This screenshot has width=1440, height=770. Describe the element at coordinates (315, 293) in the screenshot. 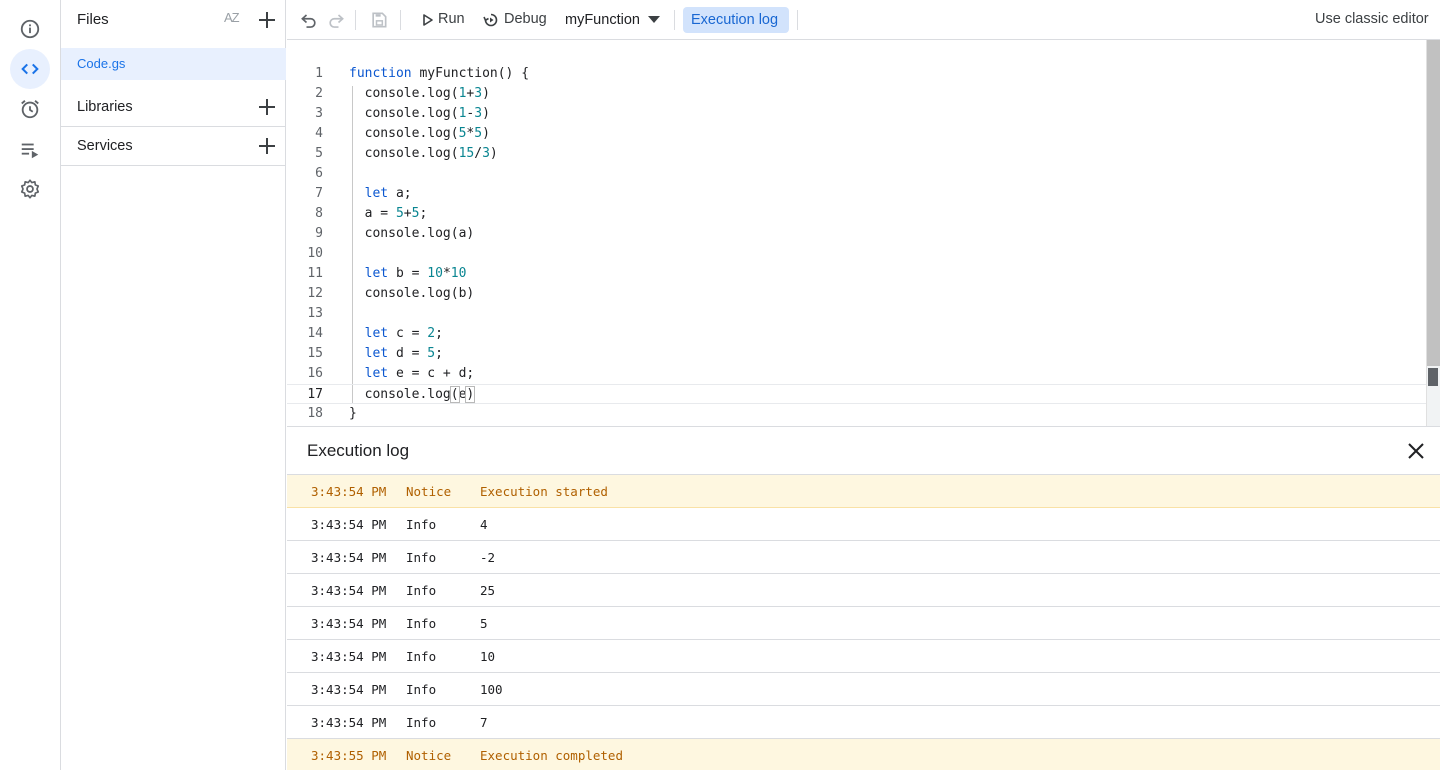

I see `line-number: 12` at that location.